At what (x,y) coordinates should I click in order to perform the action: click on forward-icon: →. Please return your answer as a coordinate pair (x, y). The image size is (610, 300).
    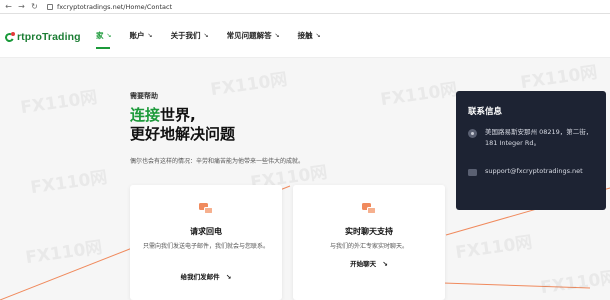
    Looking at the image, I should click on (21, 6).